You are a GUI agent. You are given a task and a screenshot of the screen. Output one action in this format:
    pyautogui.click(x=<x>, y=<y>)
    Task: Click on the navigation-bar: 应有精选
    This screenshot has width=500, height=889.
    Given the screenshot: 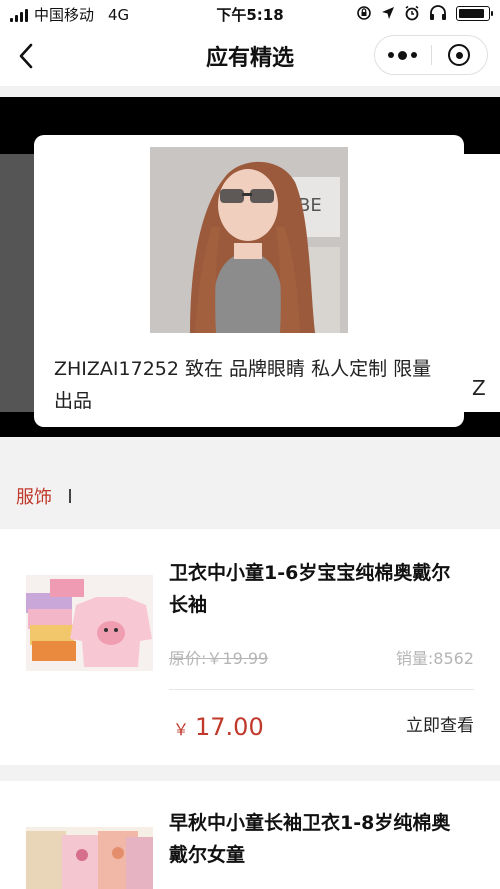 What is the action you would take?
    pyautogui.click(x=250, y=57)
    